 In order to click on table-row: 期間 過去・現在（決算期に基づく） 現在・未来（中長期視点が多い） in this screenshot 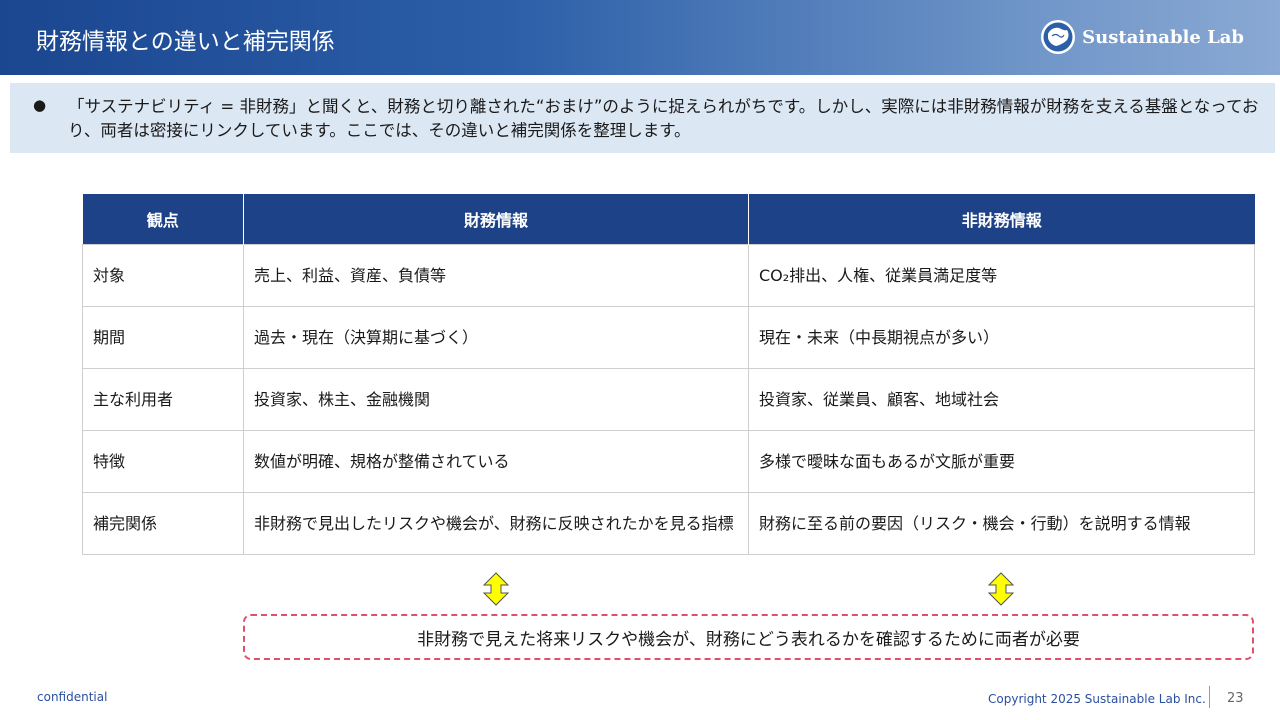, I will do `click(668, 337)`.